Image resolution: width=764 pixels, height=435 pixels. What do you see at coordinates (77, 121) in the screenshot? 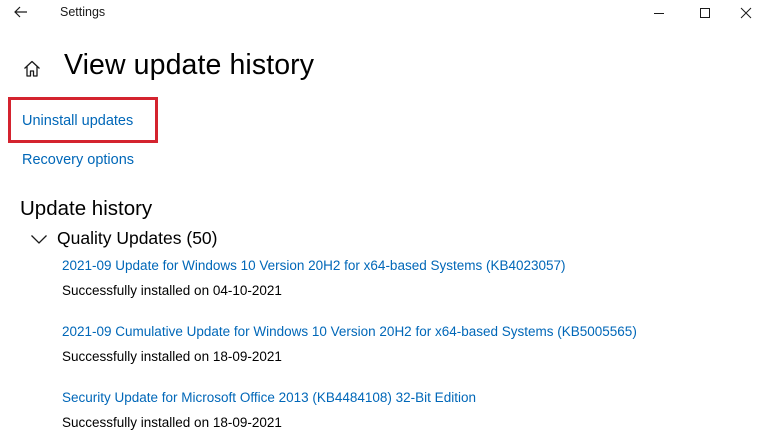
I see `uninstall-updates-link: Uninstall updates` at bounding box center [77, 121].